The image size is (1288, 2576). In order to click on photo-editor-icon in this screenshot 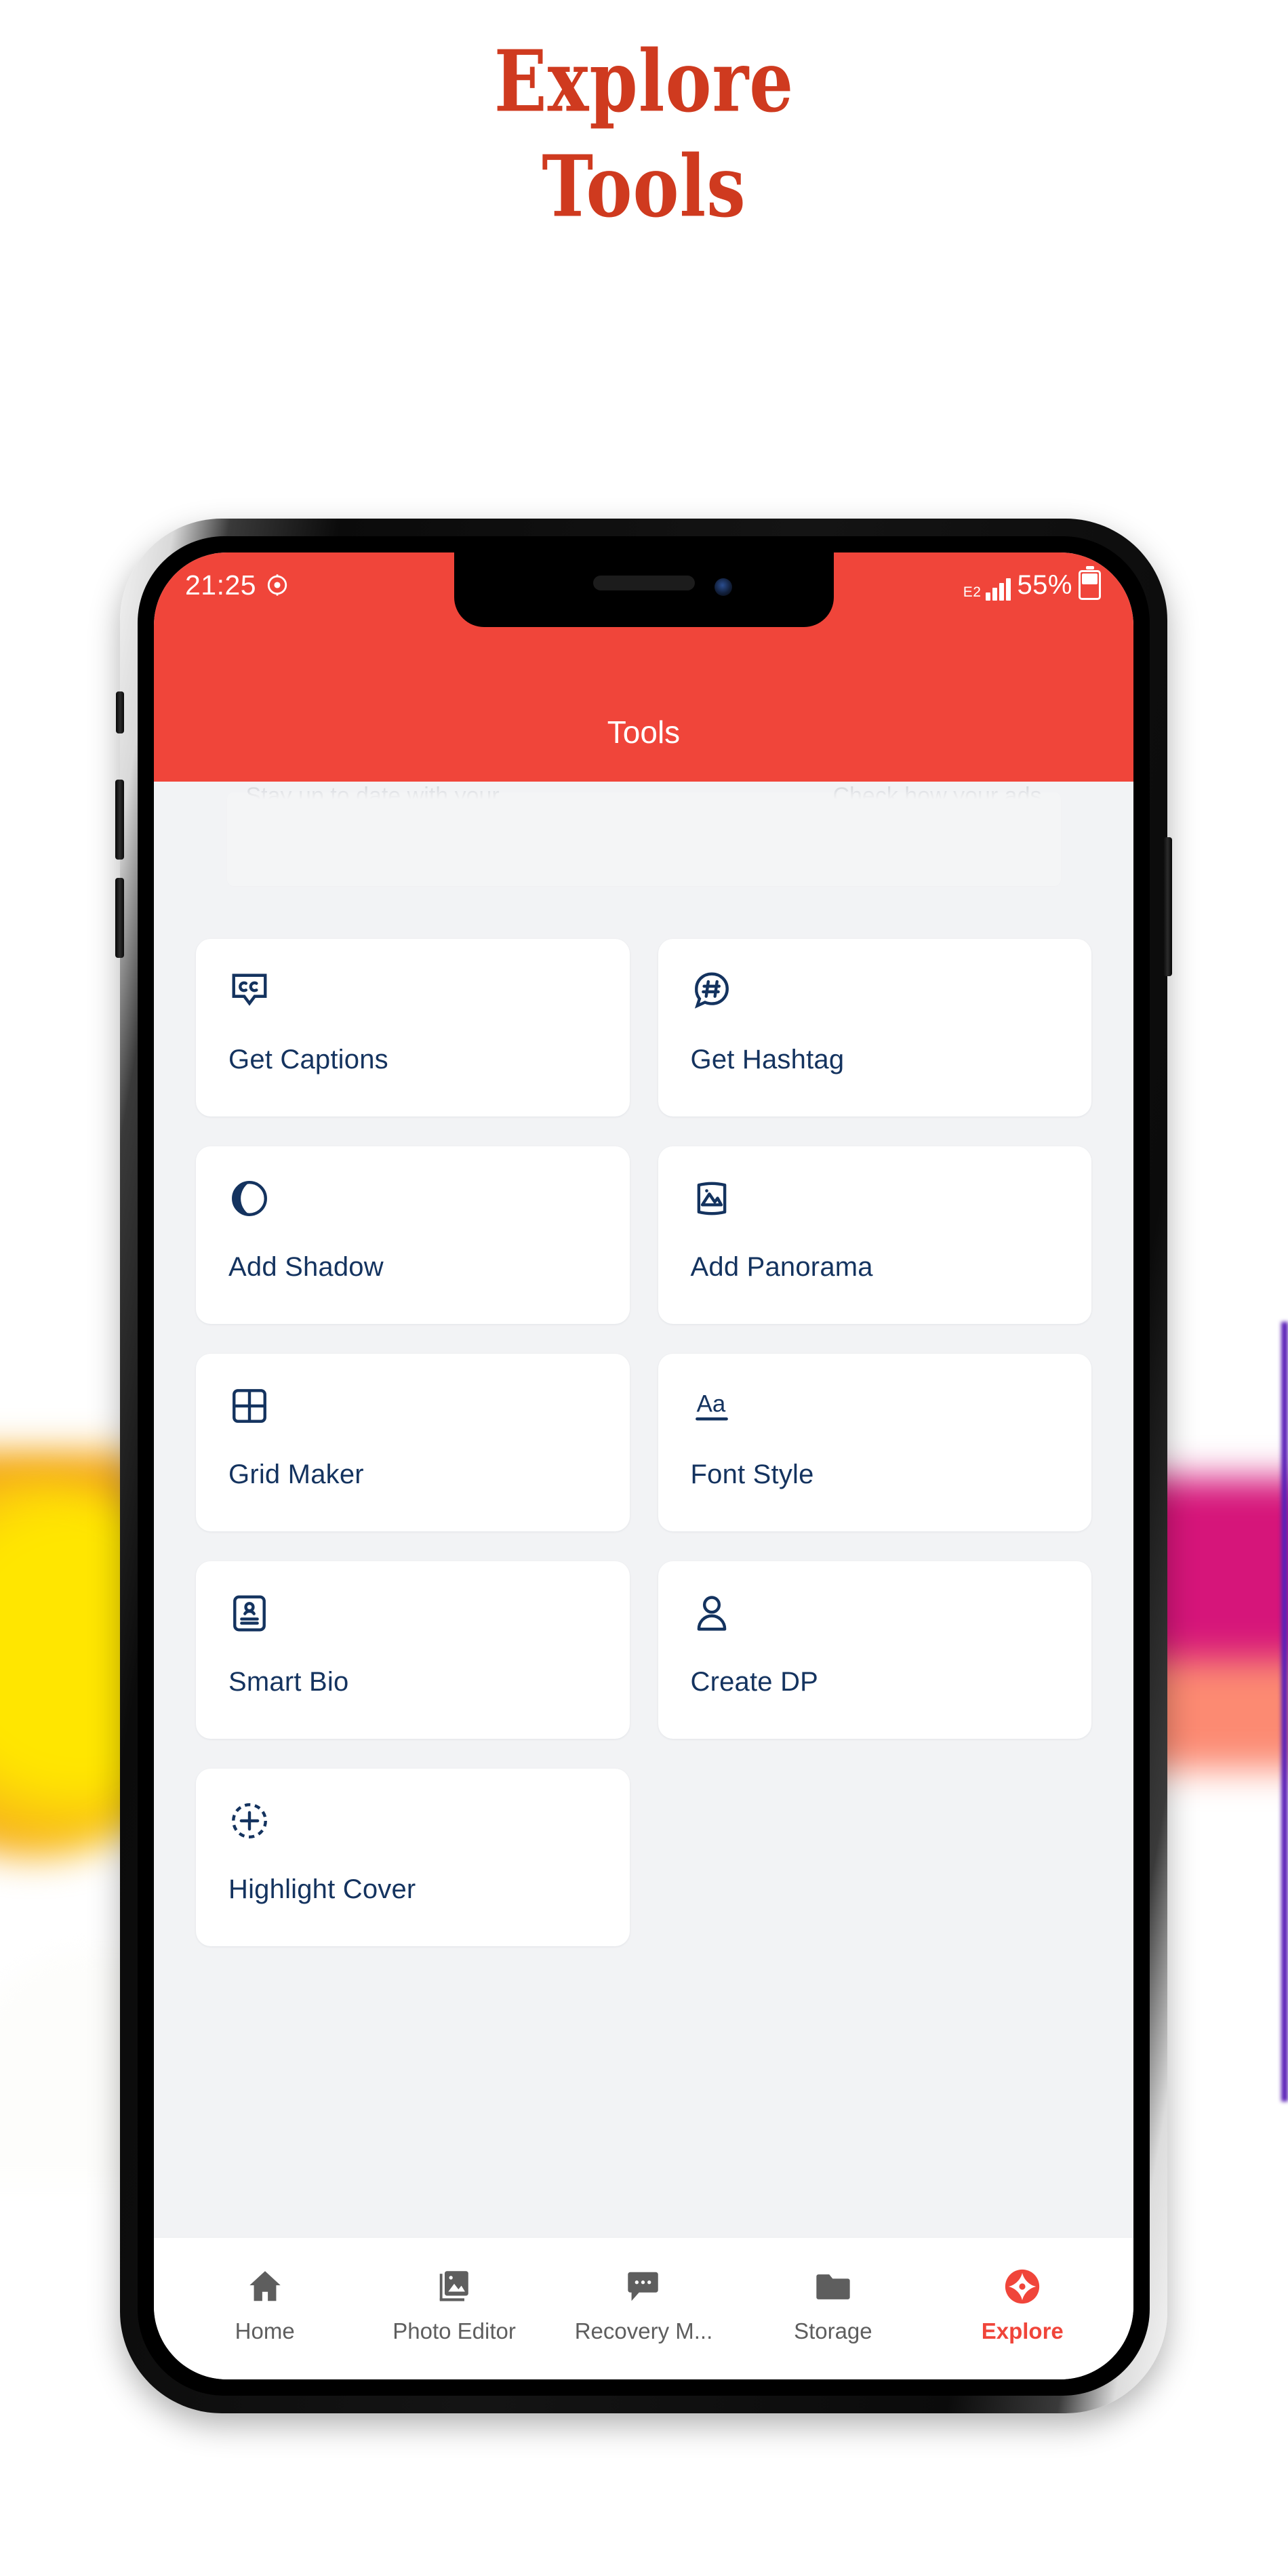, I will do `click(453, 2285)`.